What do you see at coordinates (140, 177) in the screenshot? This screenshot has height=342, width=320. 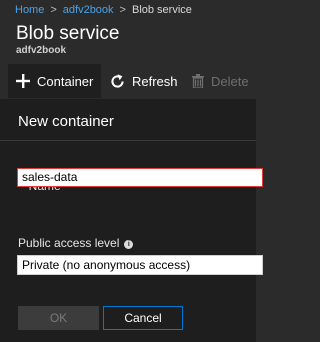 I see `container-name-input: sales-data` at bounding box center [140, 177].